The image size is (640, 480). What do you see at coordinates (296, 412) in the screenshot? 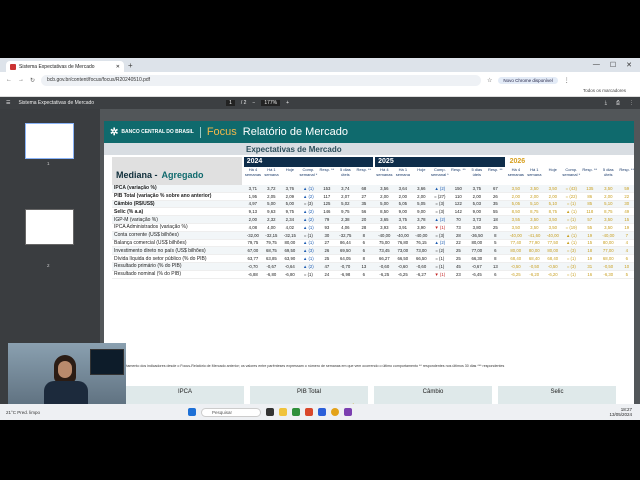
I see `excel-icon` at bounding box center [296, 412].